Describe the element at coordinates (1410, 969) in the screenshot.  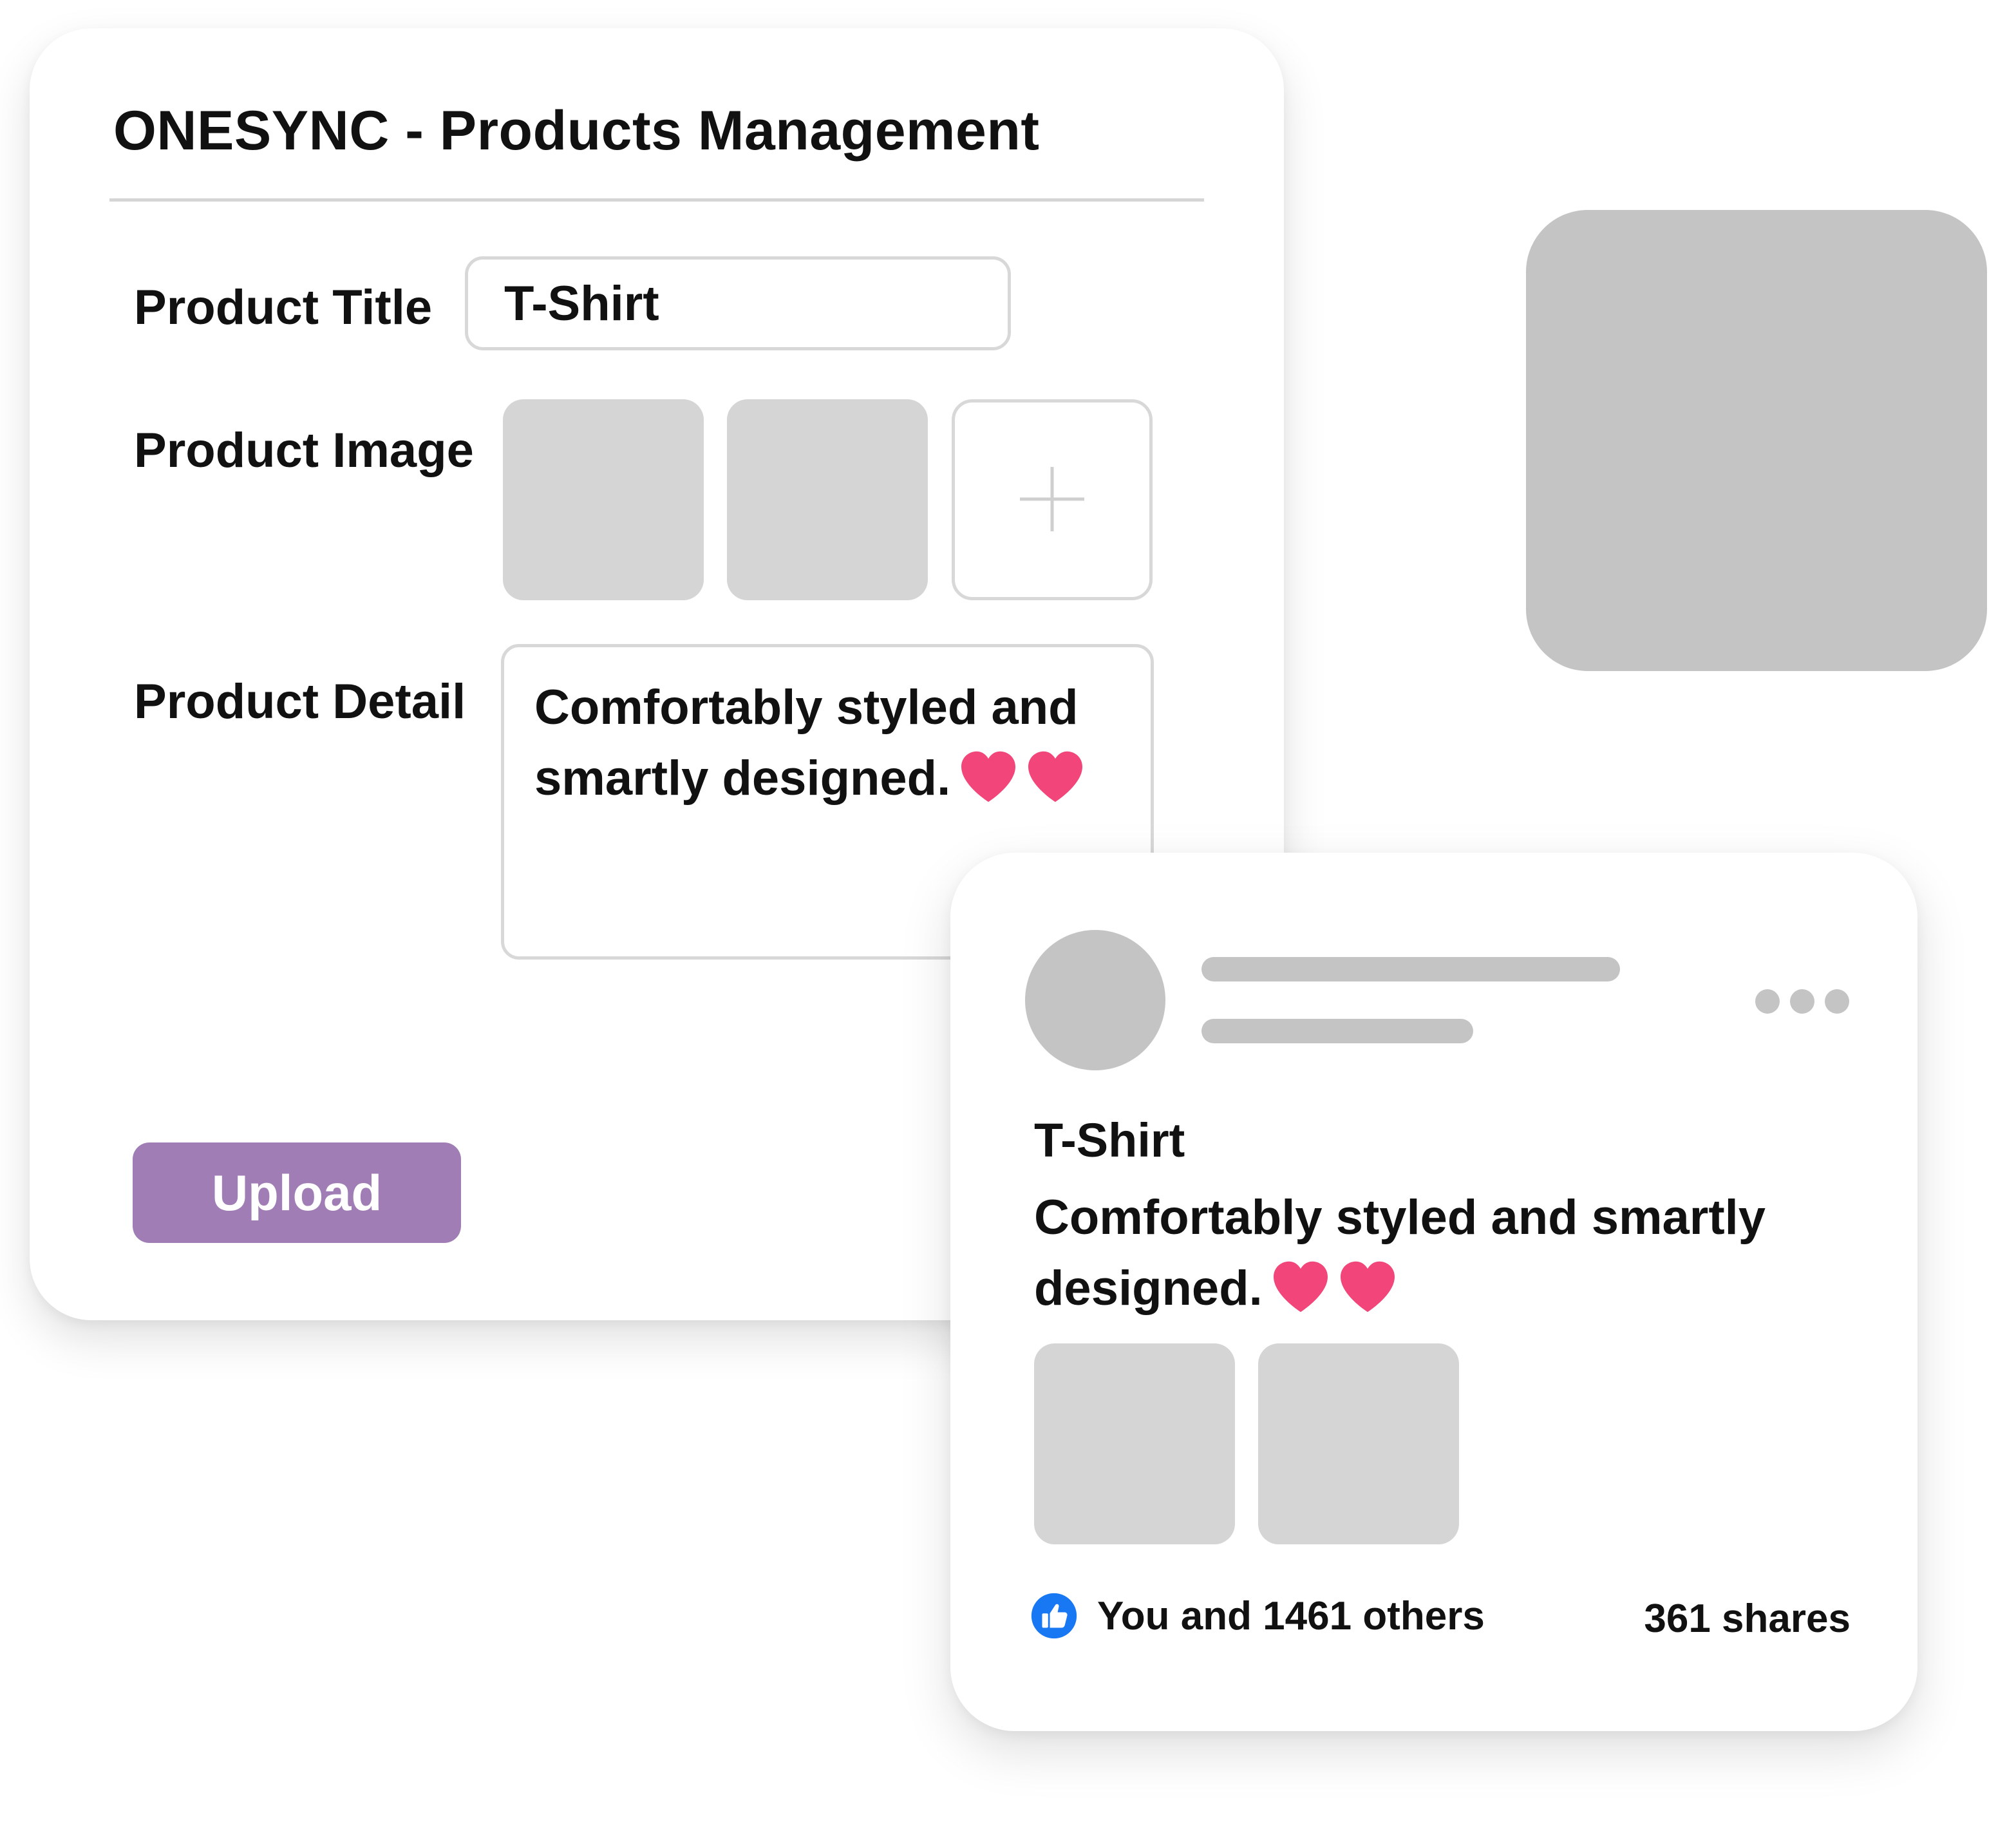
I see `author-name-placeholder` at that location.